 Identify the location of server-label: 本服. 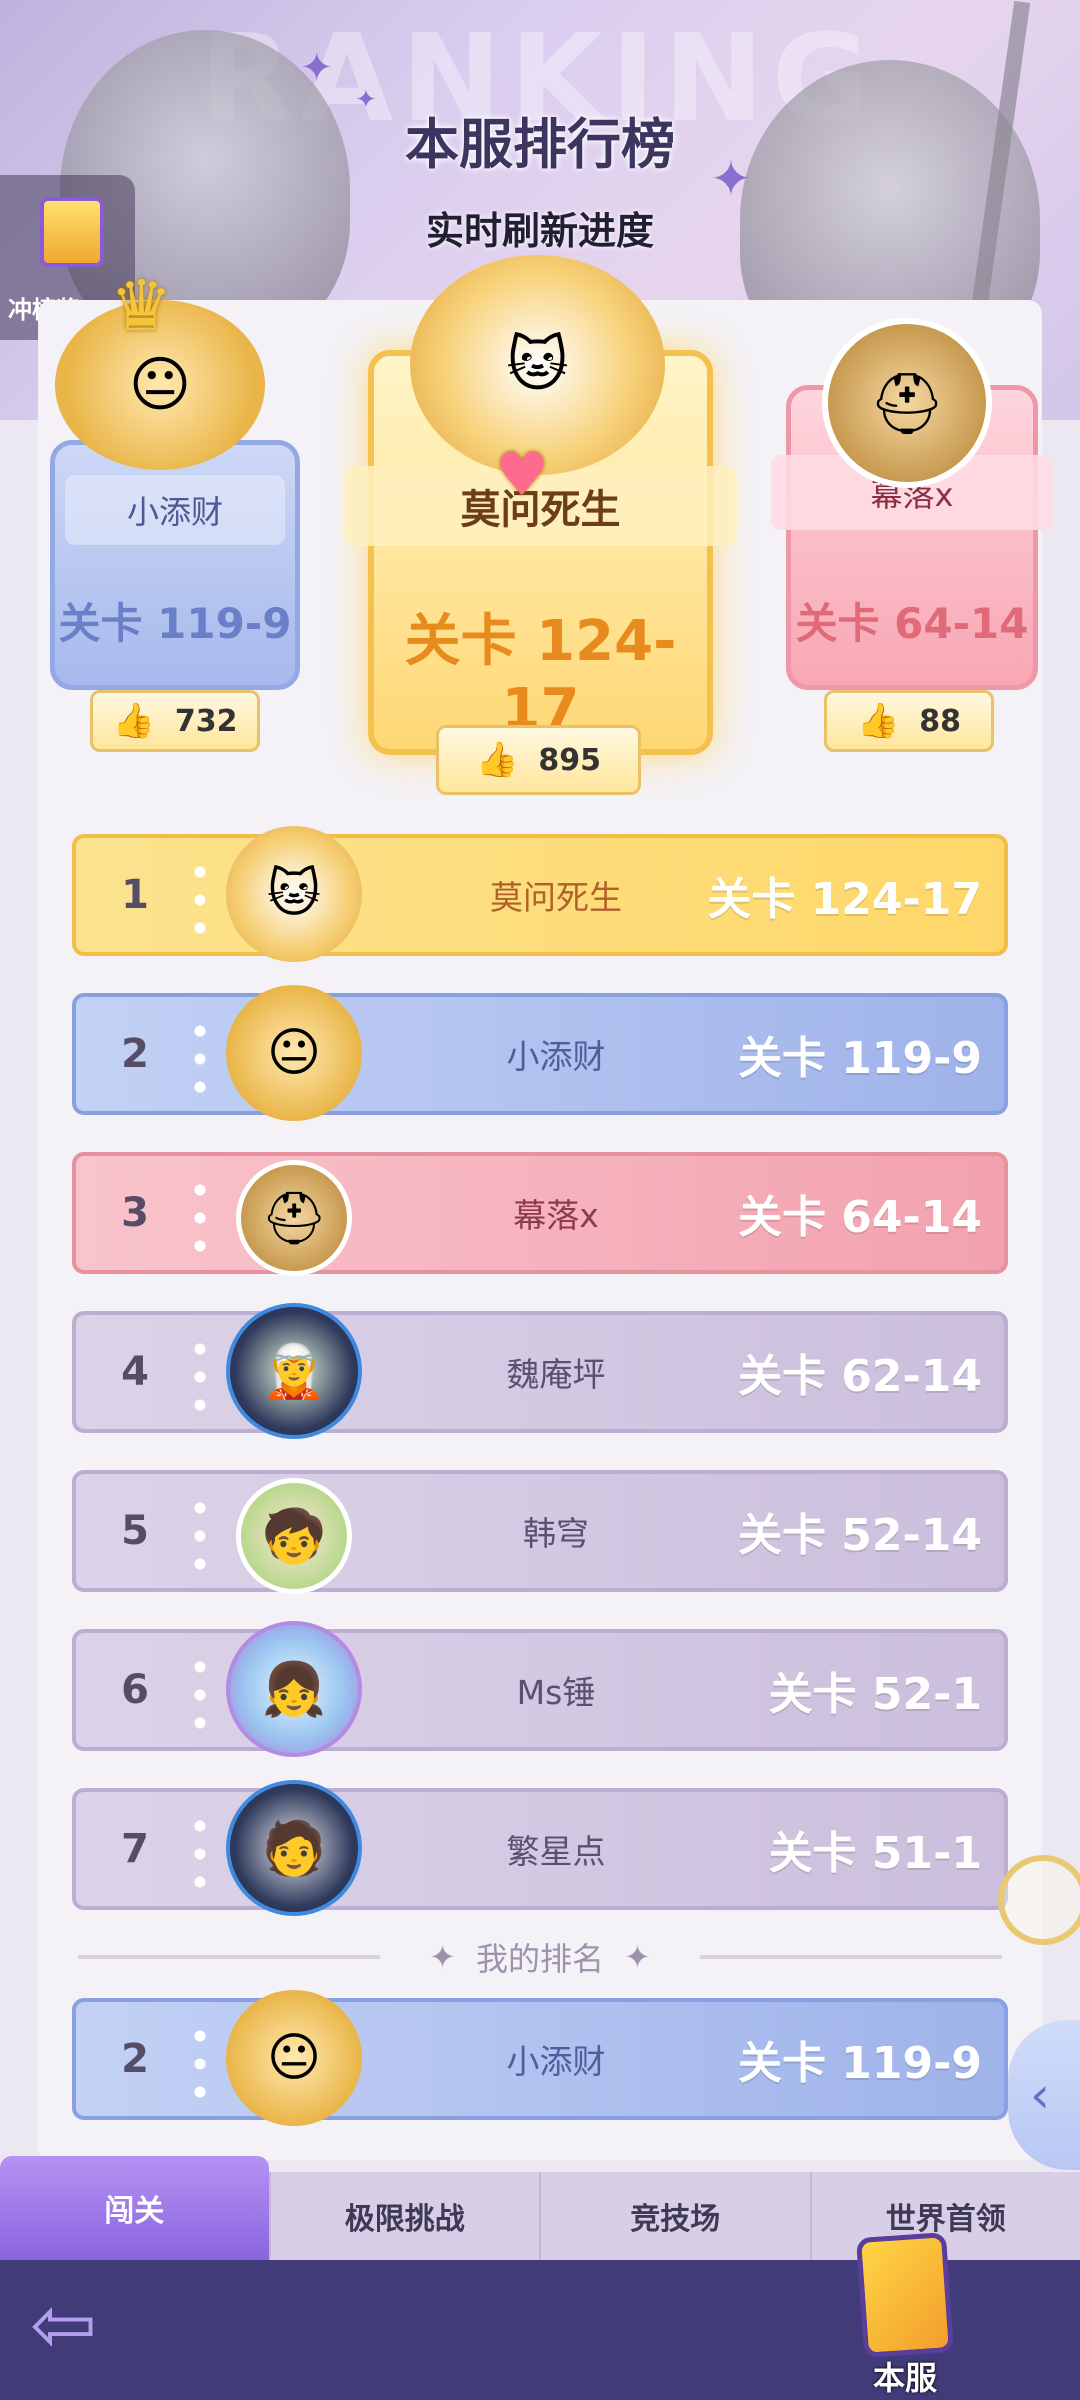
(904, 2378).